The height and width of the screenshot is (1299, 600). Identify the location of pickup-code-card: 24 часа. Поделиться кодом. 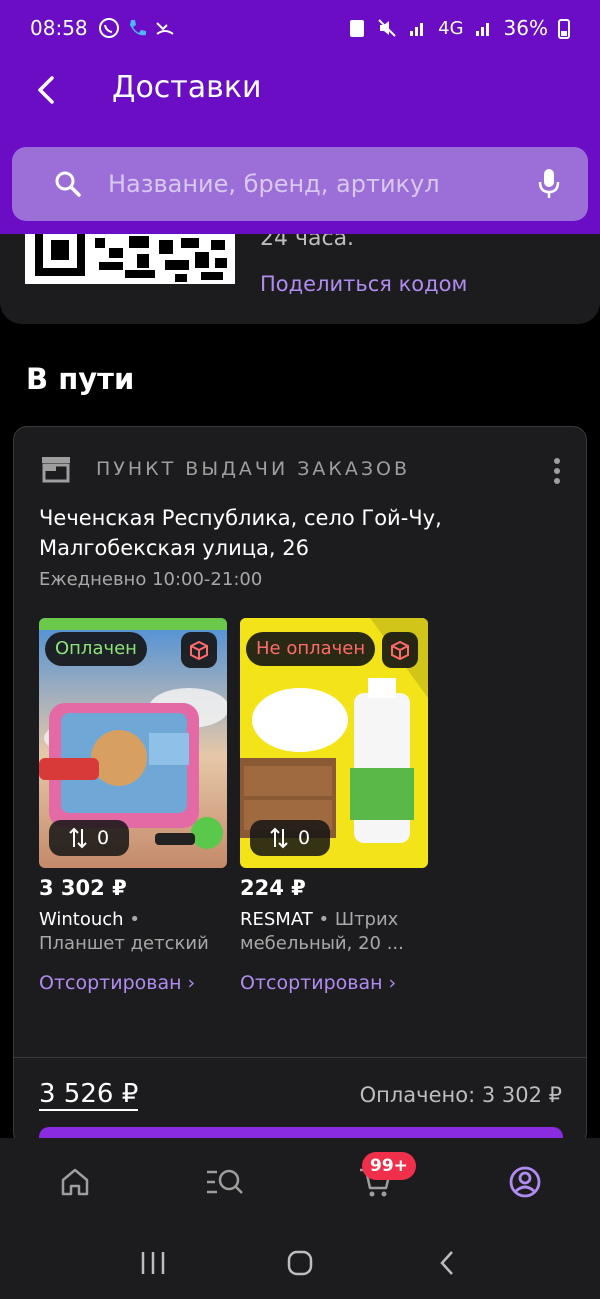
(300, 279).